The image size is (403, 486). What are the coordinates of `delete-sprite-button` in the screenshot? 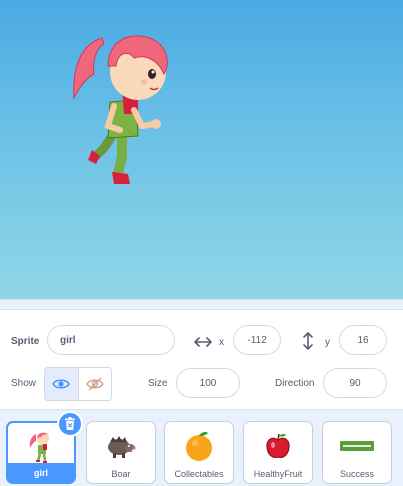 It's located at (70, 424).